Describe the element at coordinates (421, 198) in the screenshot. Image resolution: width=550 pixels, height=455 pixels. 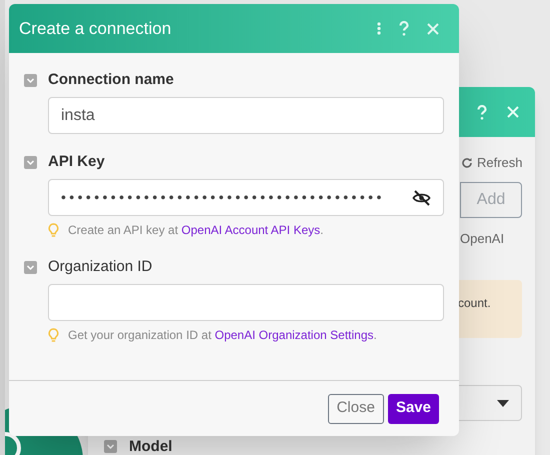
I see `eye-off-icon` at that location.